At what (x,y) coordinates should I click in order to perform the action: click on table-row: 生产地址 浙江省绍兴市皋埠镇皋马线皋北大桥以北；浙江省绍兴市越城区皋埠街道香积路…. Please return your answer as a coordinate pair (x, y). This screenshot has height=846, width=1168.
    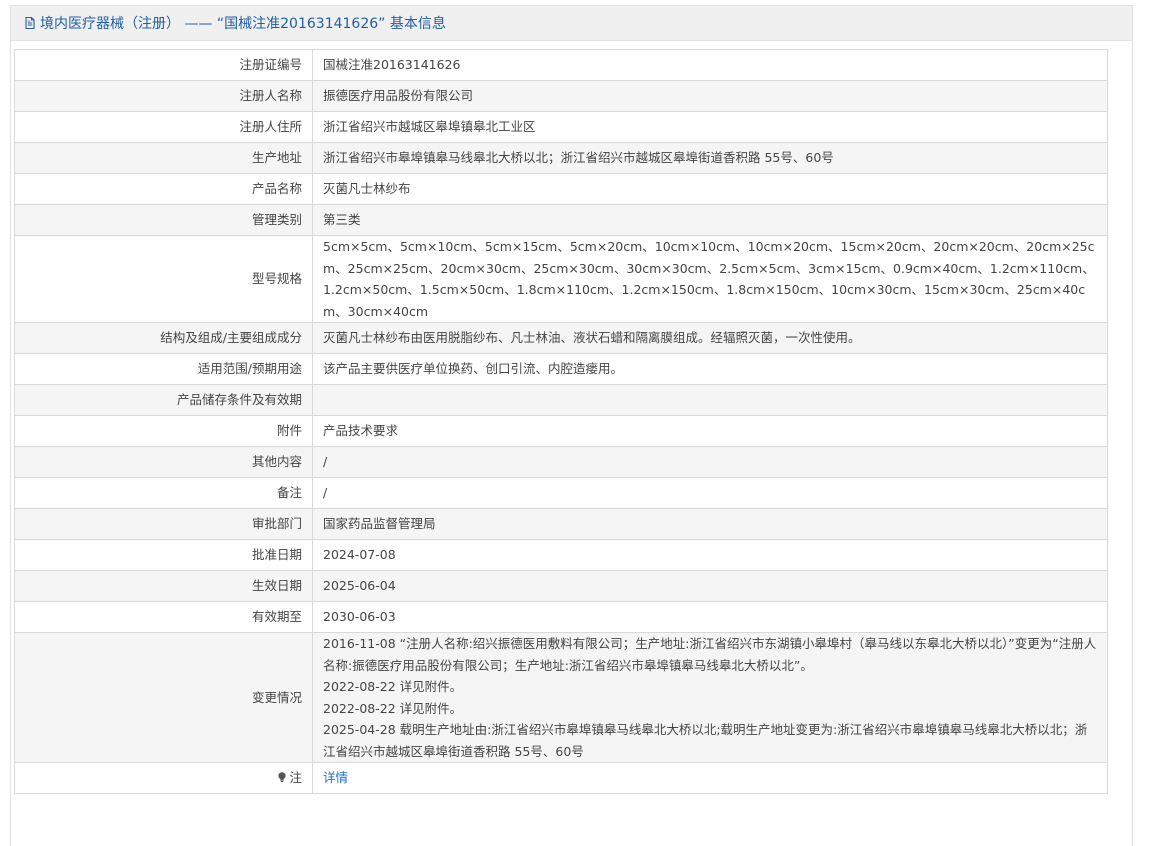
    Looking at the image, I should click on (561, 158).